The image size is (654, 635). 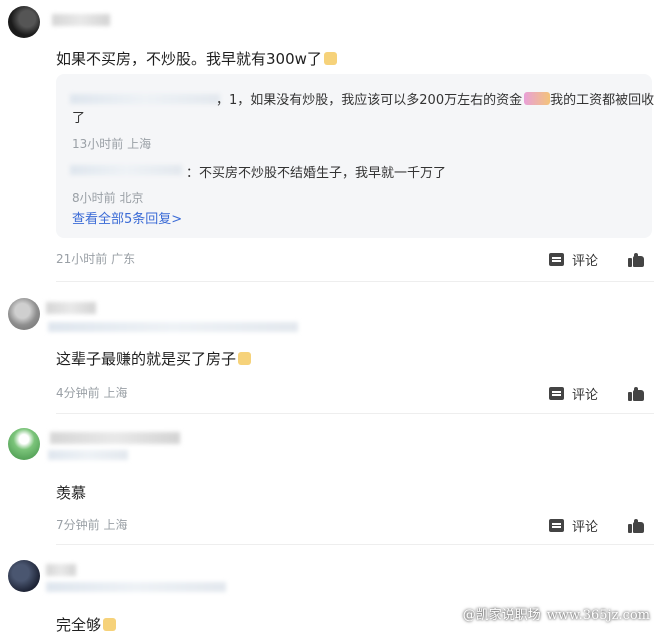 What do you see at coordinates (127, 217) in the screenshot?
I see `view-all-replies-link: 查看全部5条回复>` at bounding box center [127, 217].